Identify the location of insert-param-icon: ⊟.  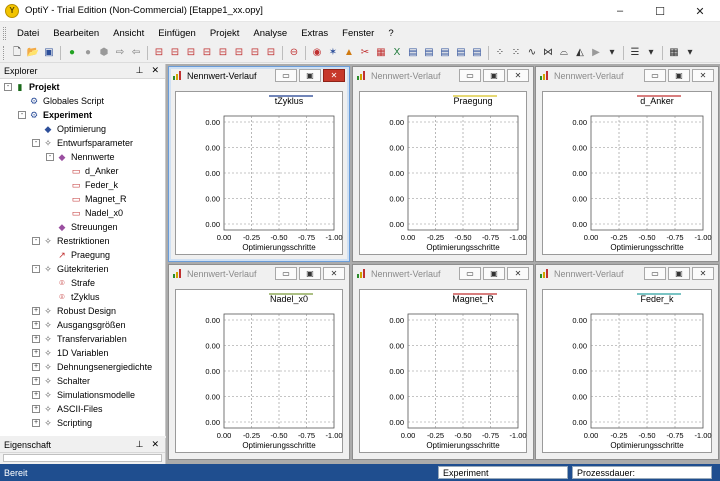
(159, 53).